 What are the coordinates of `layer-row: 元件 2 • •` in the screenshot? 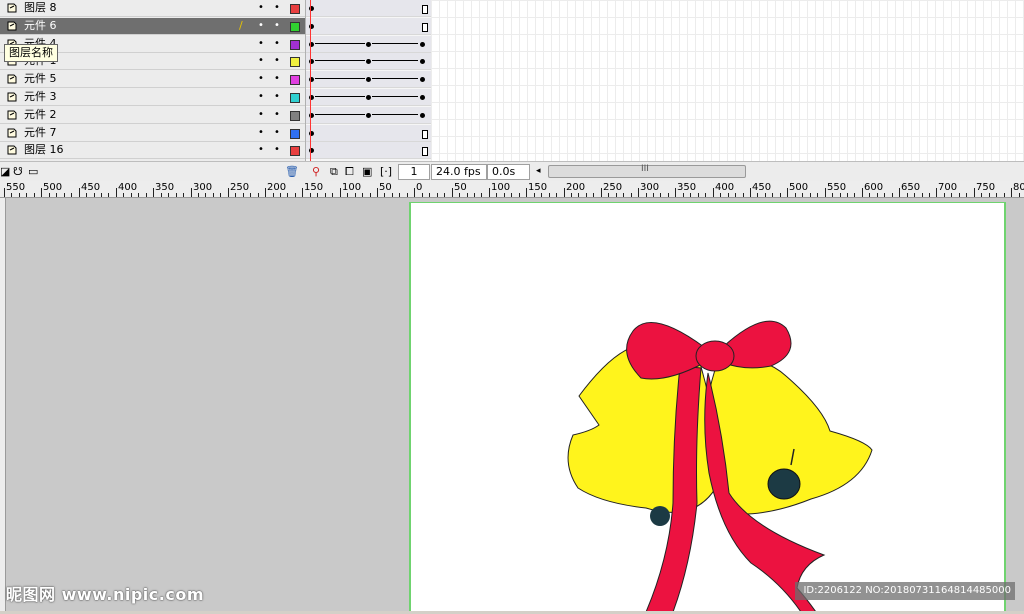 It's located at (152, 115).